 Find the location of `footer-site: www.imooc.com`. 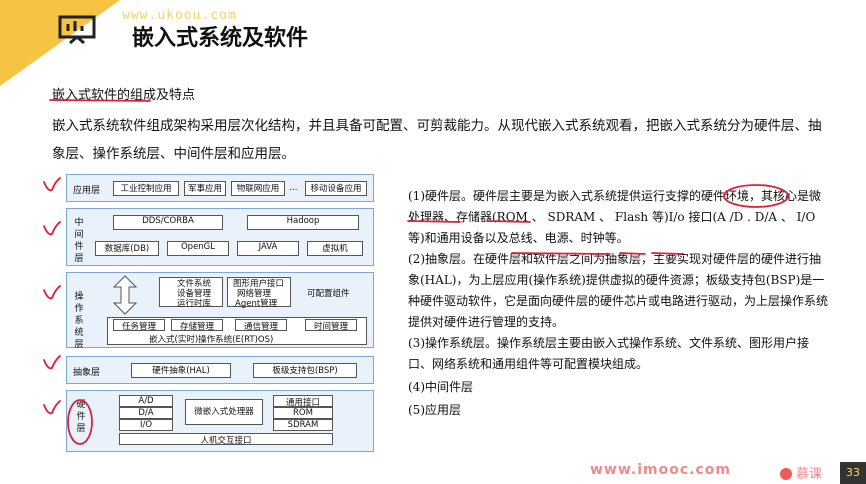

footer-site: www.imooc.com is located at coordinates (660, 470).